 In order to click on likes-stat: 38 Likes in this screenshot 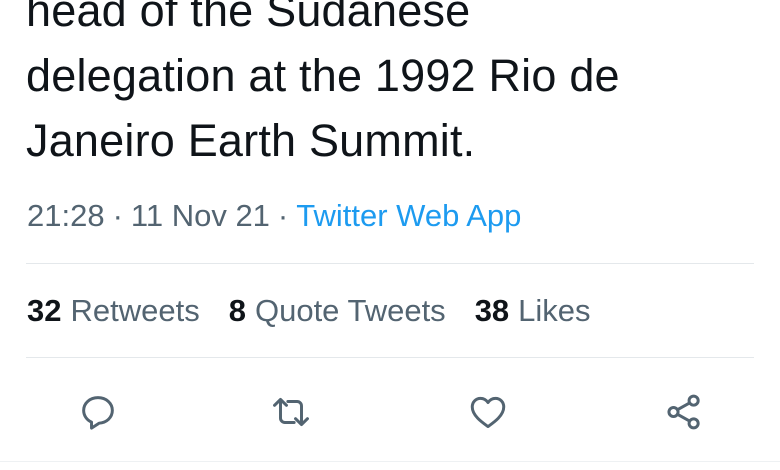, I will do `click(533, 311)`.